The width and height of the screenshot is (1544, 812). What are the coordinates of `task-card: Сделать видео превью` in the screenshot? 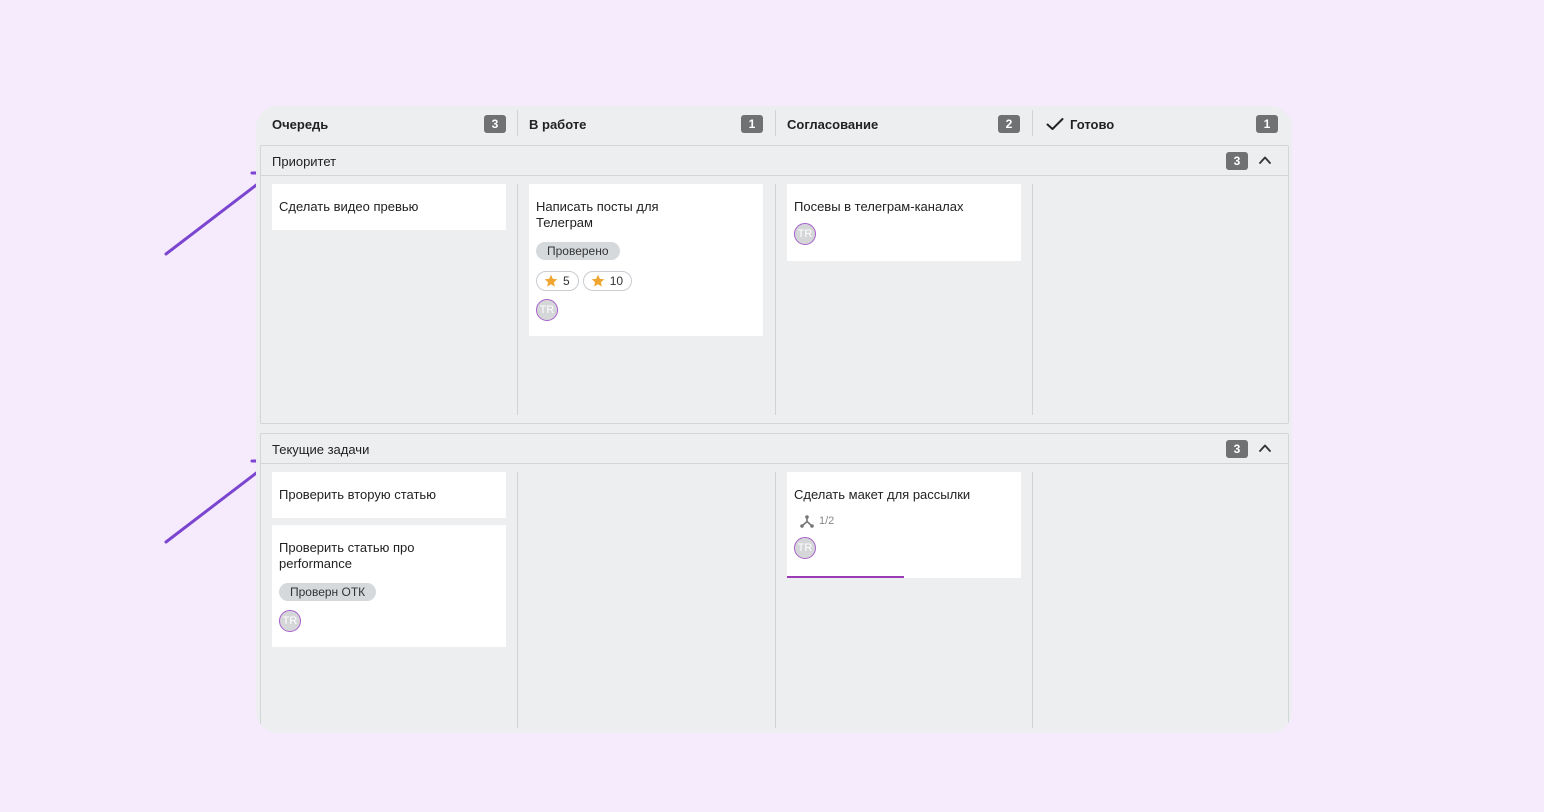 It's located at (389, 207).